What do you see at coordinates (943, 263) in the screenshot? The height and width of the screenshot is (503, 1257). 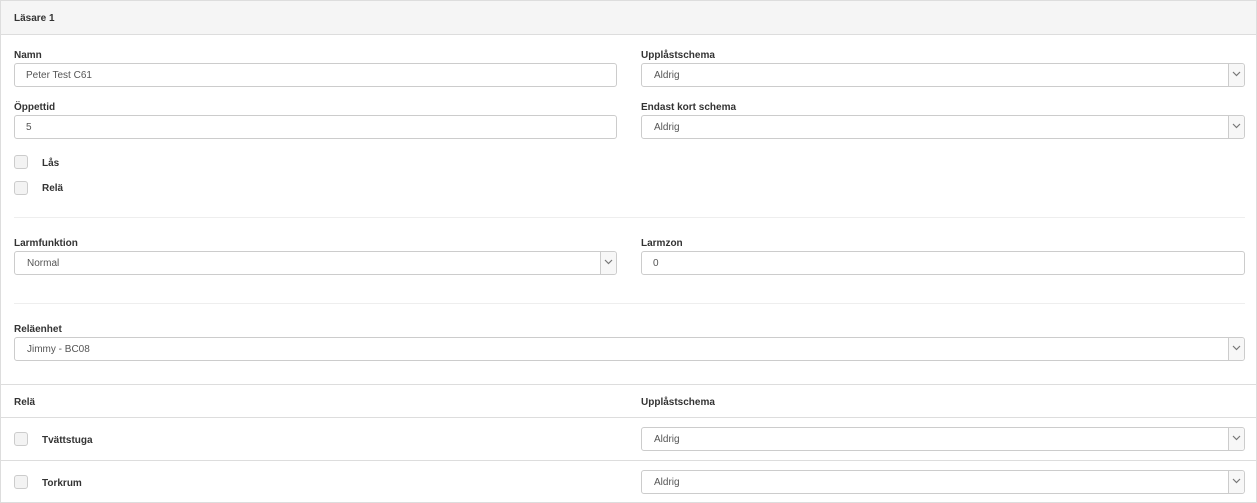 I see `alarm-zone-input` at bounding box center [943, 263].